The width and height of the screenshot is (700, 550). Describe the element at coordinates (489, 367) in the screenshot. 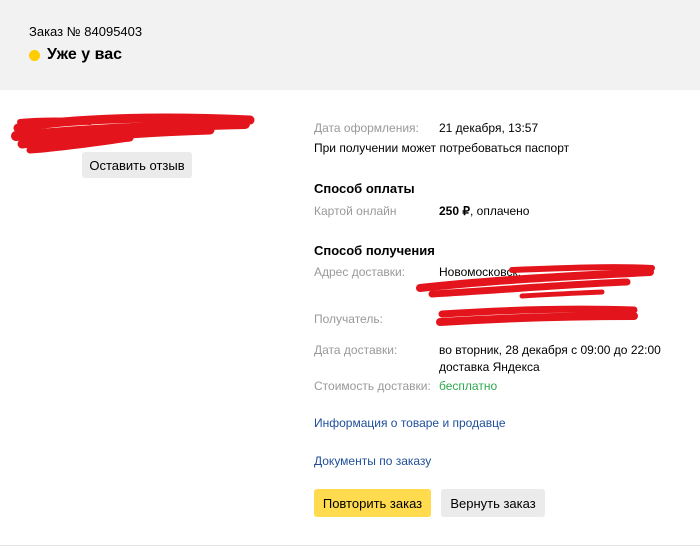

I see `delivery-service-value: доставка Яндекса` at that location.